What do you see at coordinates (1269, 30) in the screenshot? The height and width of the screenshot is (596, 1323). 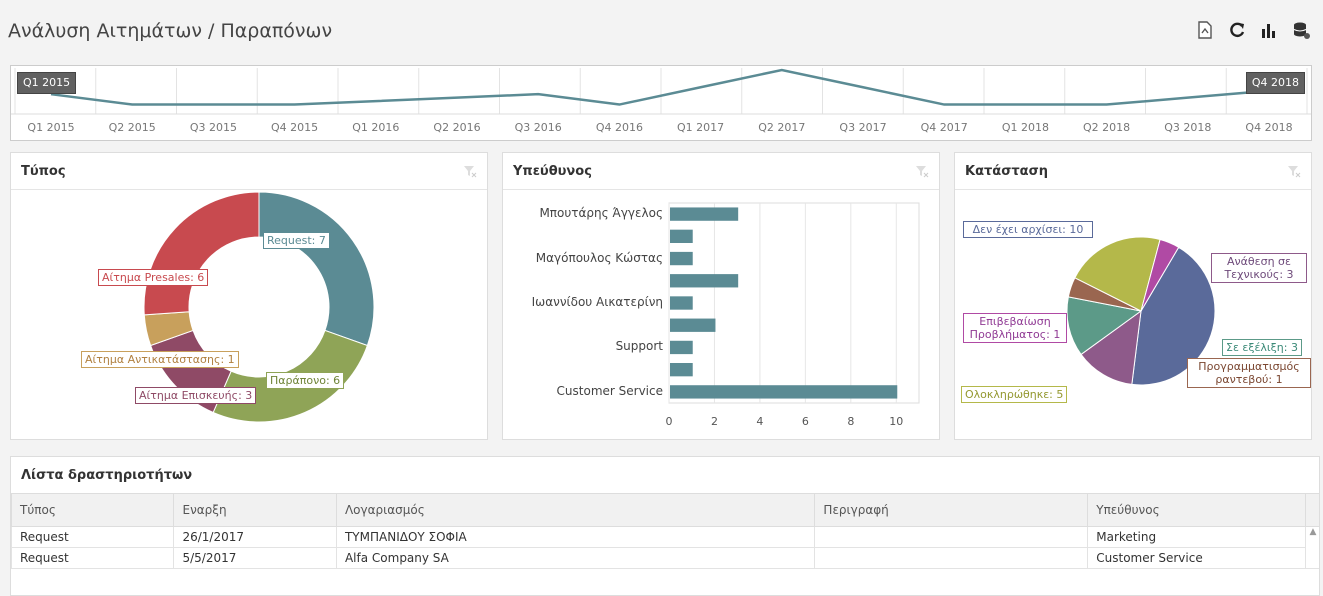 I see `bar-chart-icon` at bounding box center [1269, 30].